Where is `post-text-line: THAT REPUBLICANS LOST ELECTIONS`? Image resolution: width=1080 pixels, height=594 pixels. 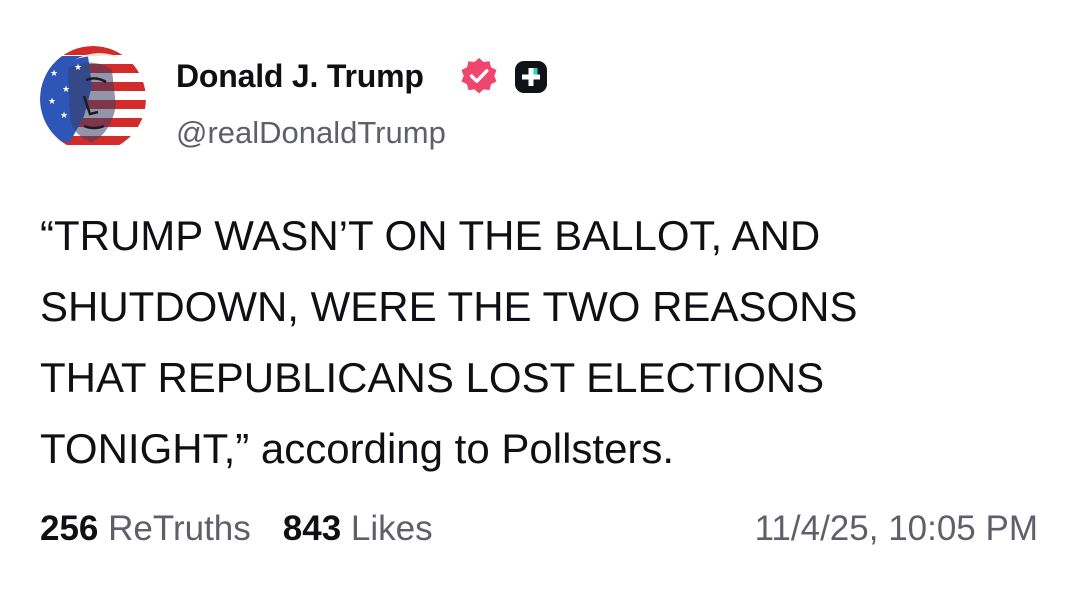 post-text-line: THAT REPUBLICANS LOST ELECTIONS is located at coordinates (432, 377).